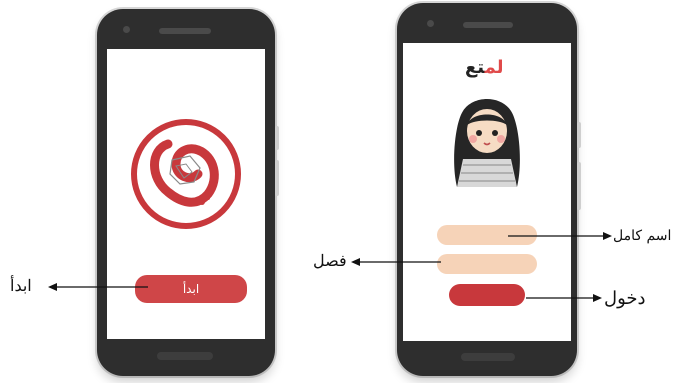  I want to click on brand-part-2: لم, so click(494, 67).